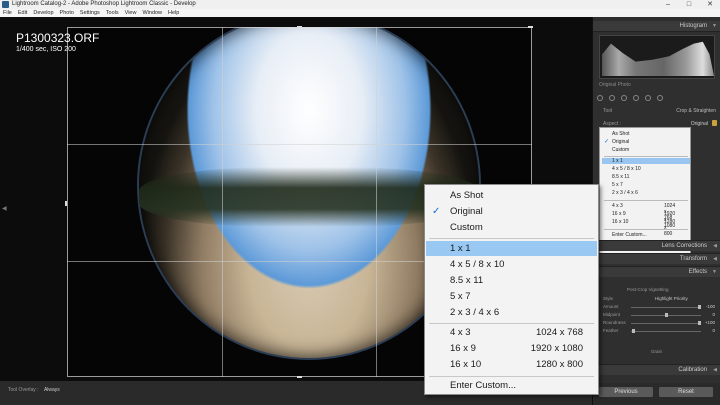 This screenshot has width=720, height=405. Describe the element at coordinates (648, 98) in the screenshot. I see `radial-filter-icon` at that location.